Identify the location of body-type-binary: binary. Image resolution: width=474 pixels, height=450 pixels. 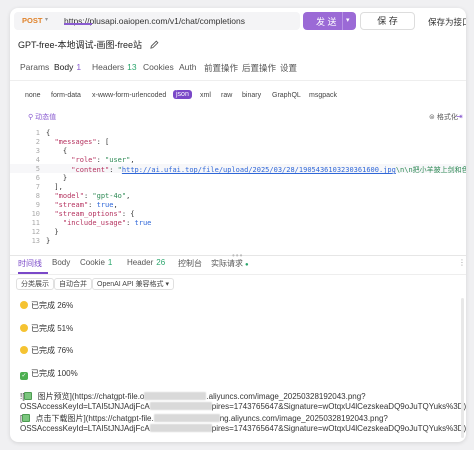
(251, 95).